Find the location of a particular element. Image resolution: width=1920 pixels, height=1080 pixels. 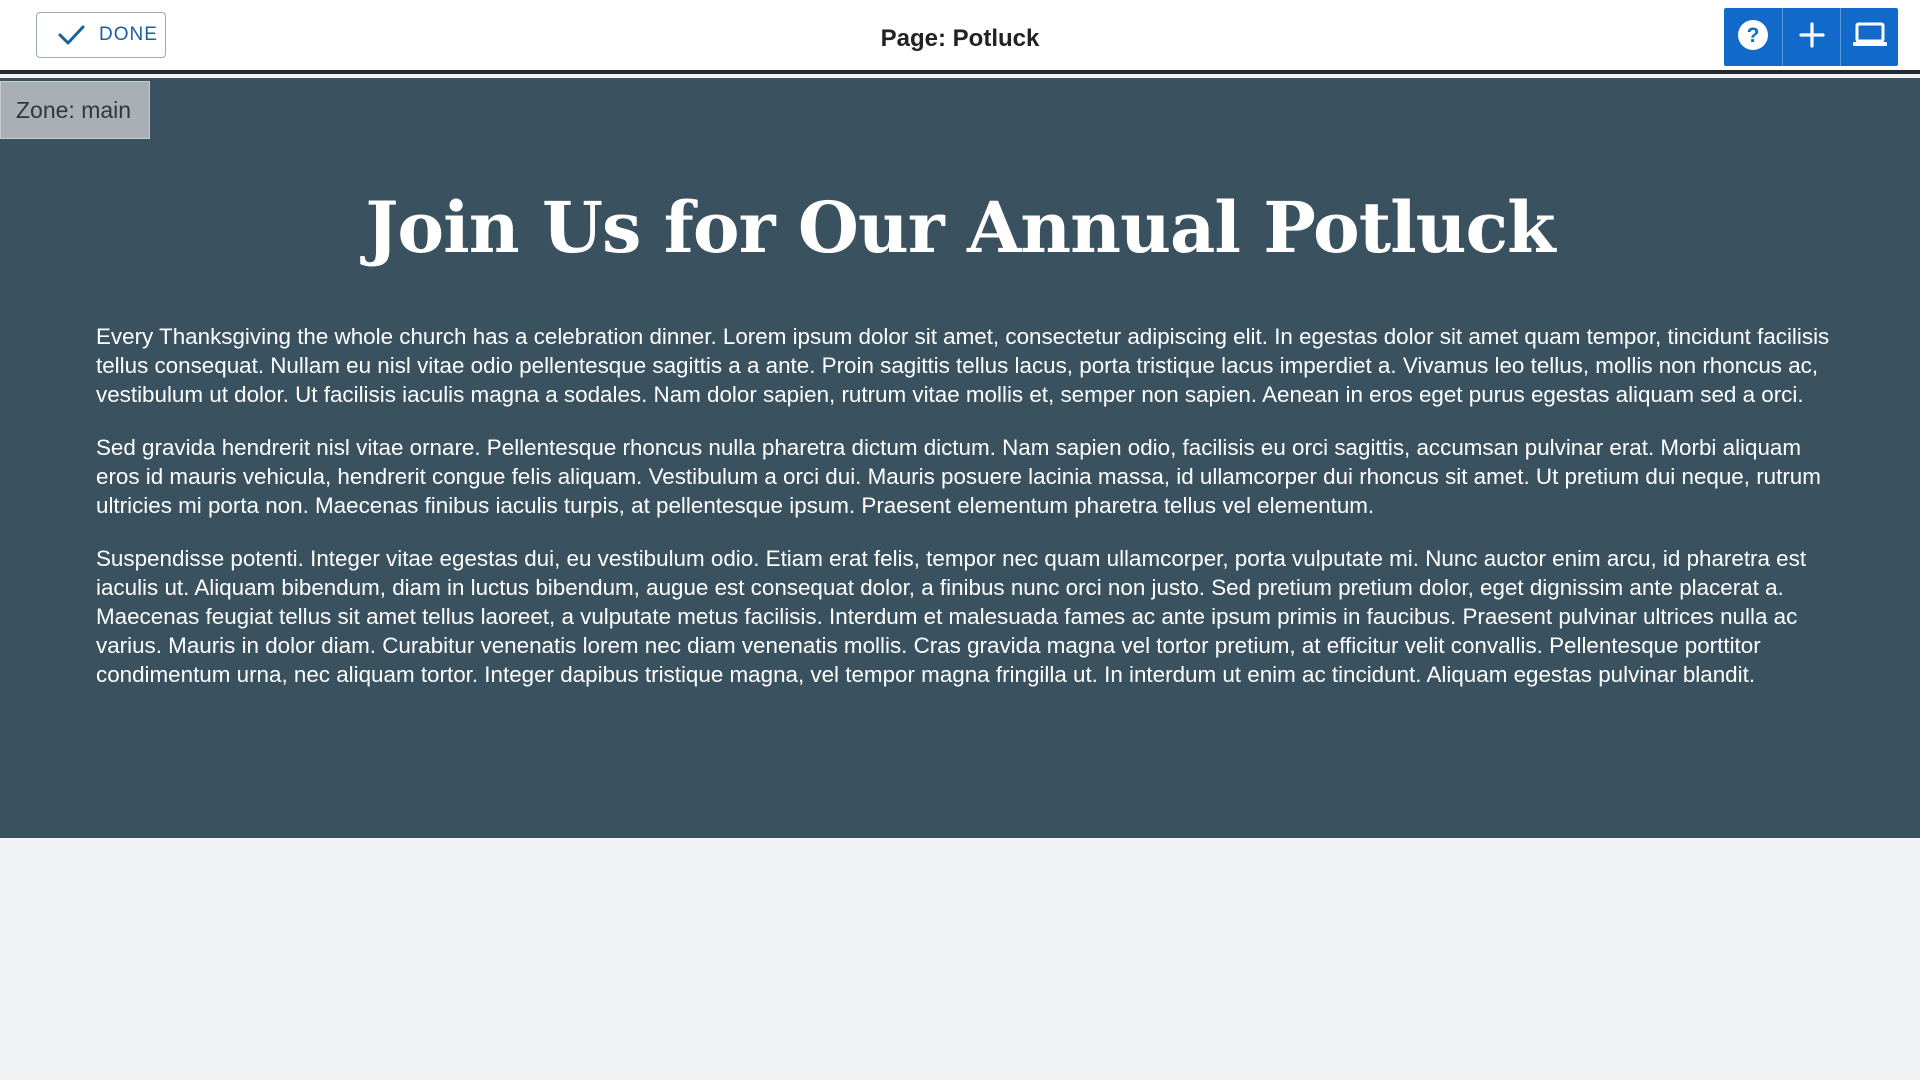

page-heading: Join Us for Our Annual Potluck is located at coordinates (960, 227).